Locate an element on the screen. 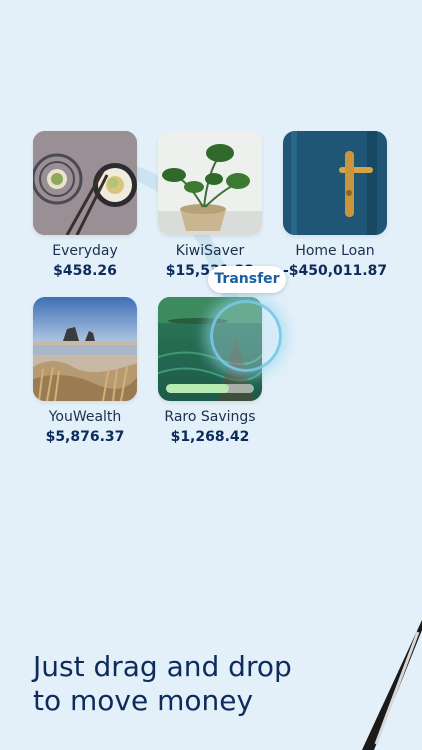  everyday-image is located at coordinates (85, 183).